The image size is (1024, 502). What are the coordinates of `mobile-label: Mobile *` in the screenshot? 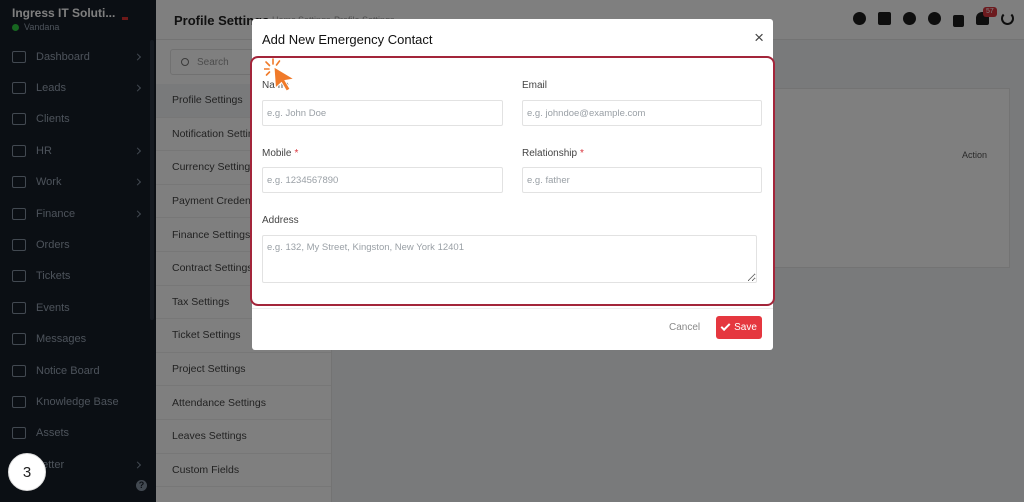 It's located at (280, 153).